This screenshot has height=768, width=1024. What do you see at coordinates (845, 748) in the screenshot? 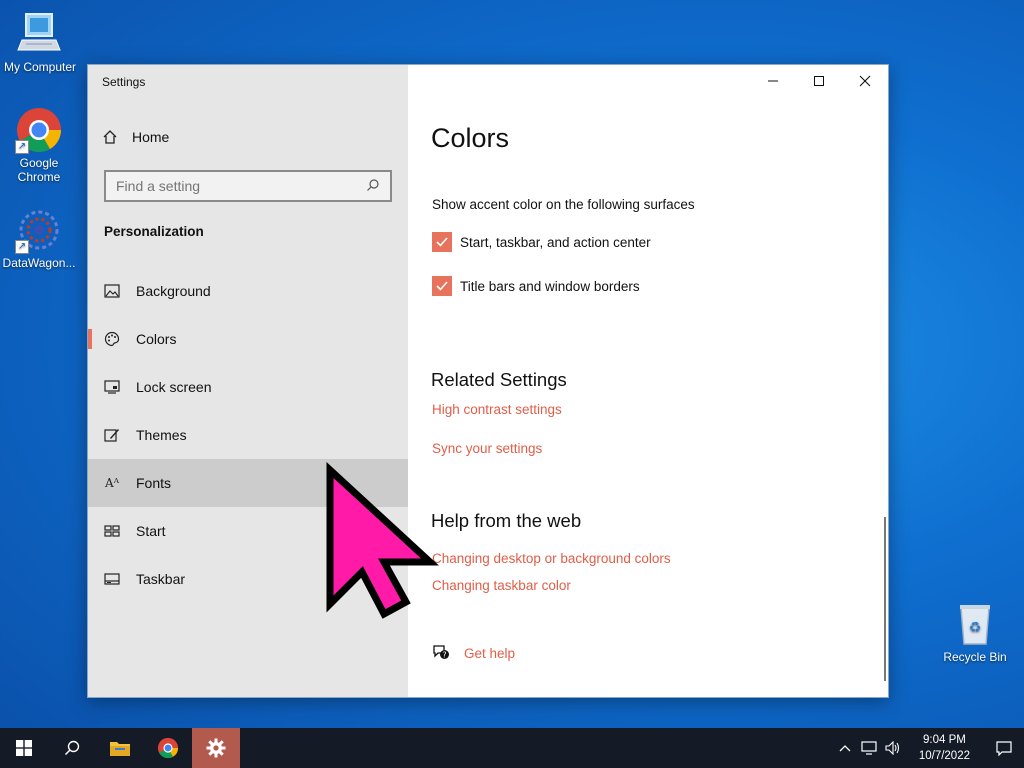
I see `chevron-up-icon` at bounding box center [845, 748].